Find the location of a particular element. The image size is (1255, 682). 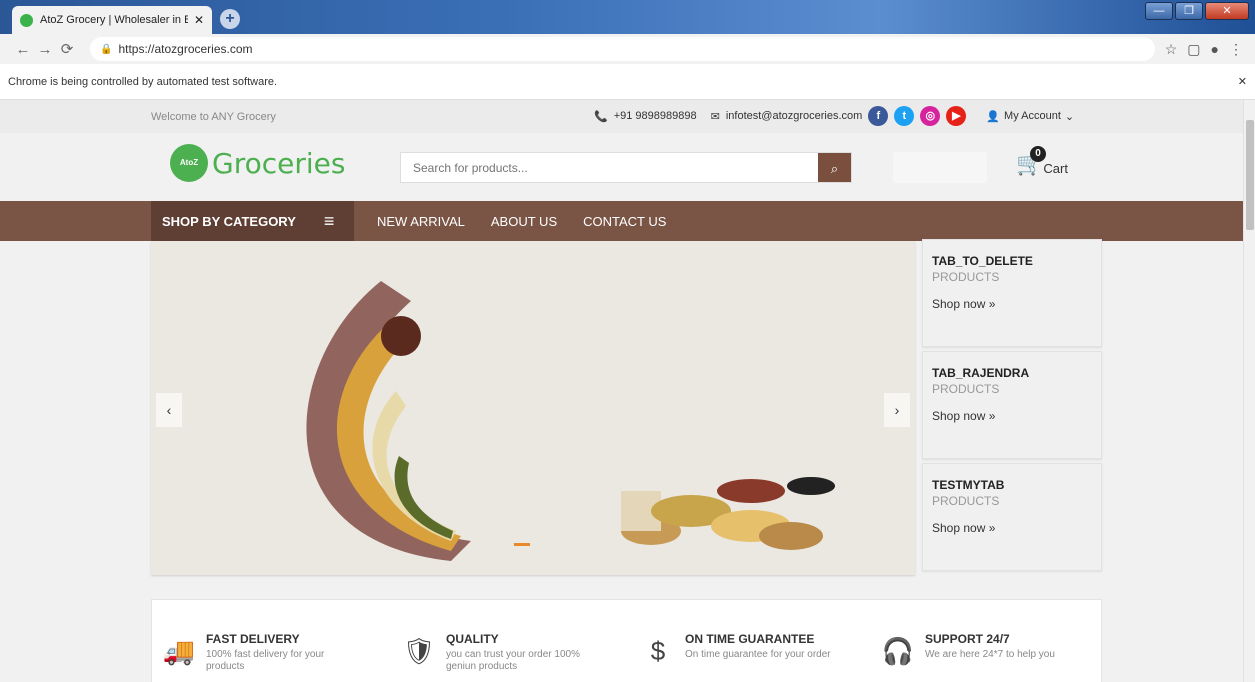

cart-label: Cart is located at coordinates (1055, 168).